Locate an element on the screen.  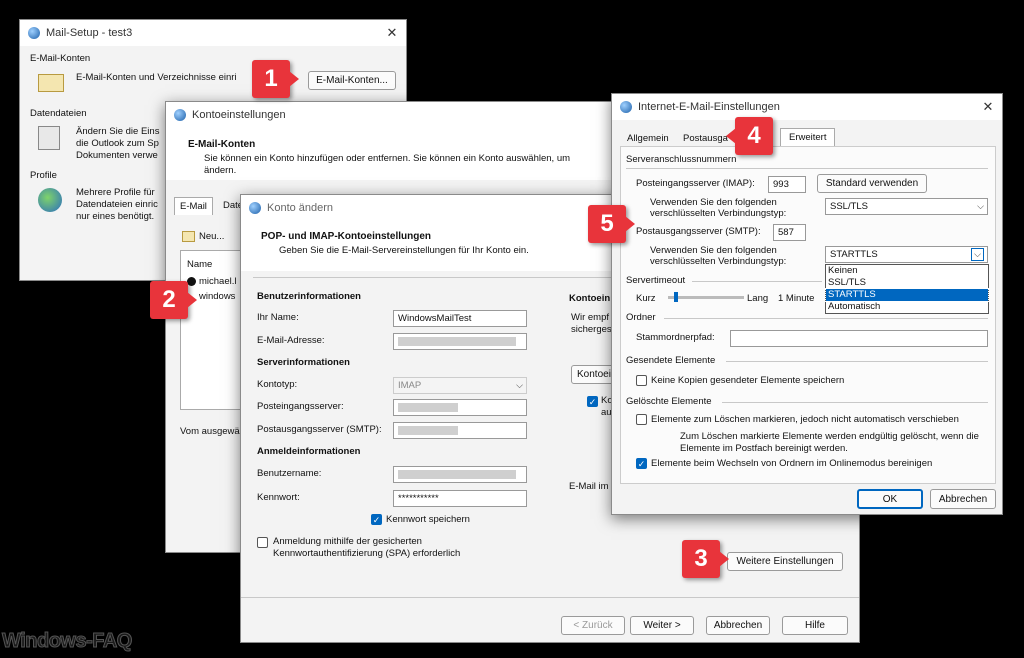
internet-email-title: Internet-E-Mail-Einstellungen is located at coordinates (709, 107).